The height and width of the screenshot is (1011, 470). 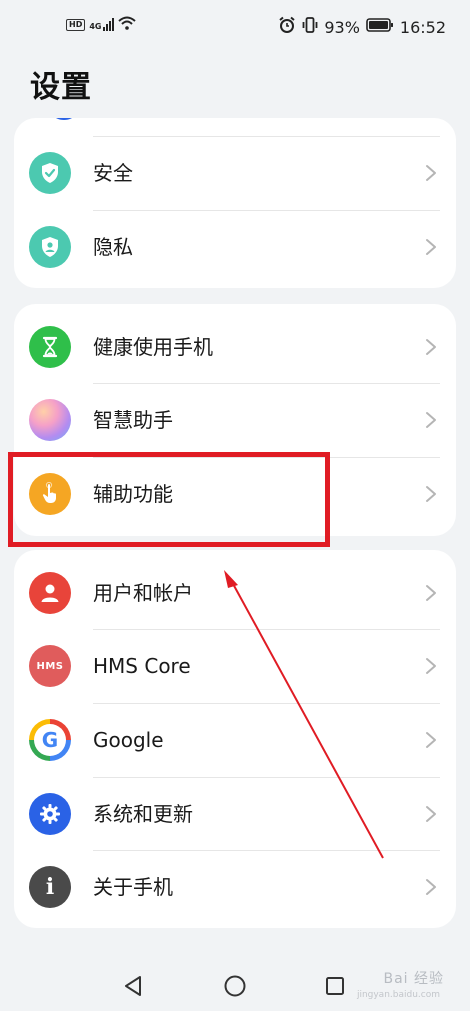 I want to click on assistant-orb-icon, so click(x=50, y=420).